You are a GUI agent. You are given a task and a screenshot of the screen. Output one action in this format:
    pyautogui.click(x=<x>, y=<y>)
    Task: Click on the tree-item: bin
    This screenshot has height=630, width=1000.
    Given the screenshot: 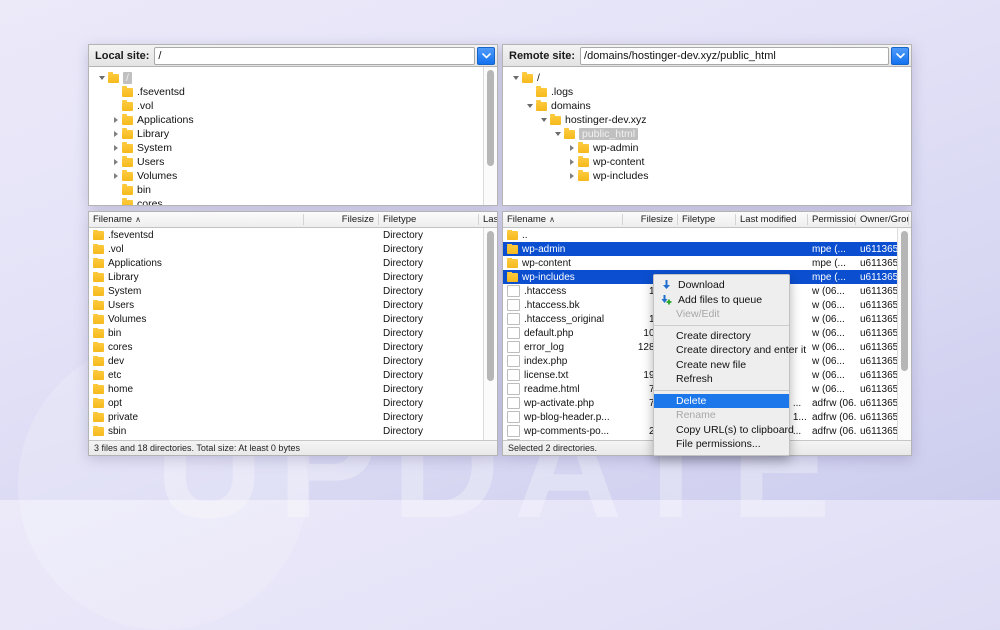 What is the action you would take?
    pyautogui.click(x=286, y=190)
    